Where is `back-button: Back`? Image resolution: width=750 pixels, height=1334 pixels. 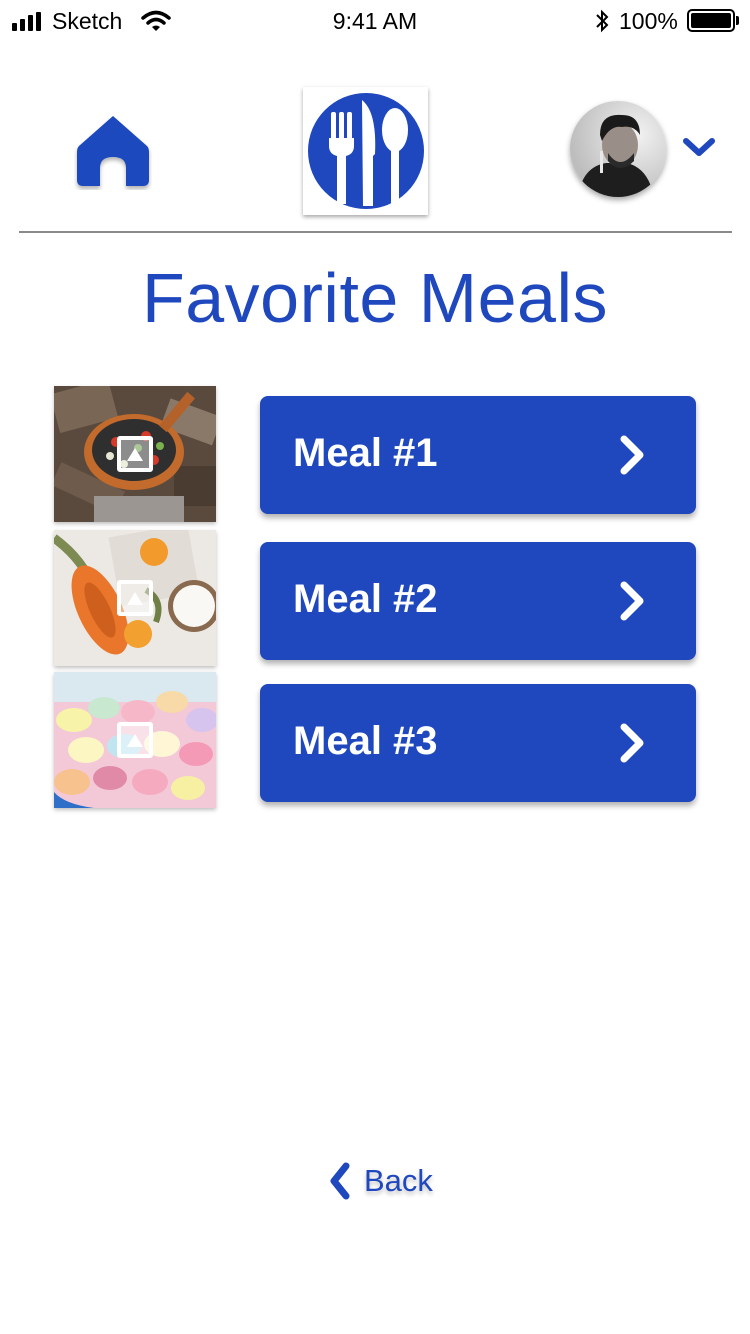 back-button: Back is located at coordinates (380, 1181).